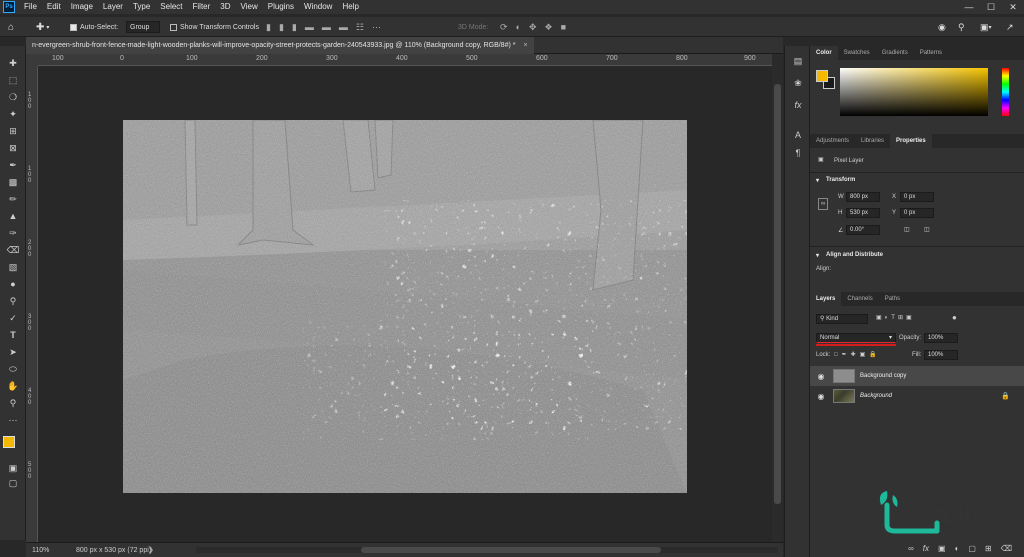 This screenshot has height=557, width=1024. I want to click on width-field: 800 px, so click(863, 197).